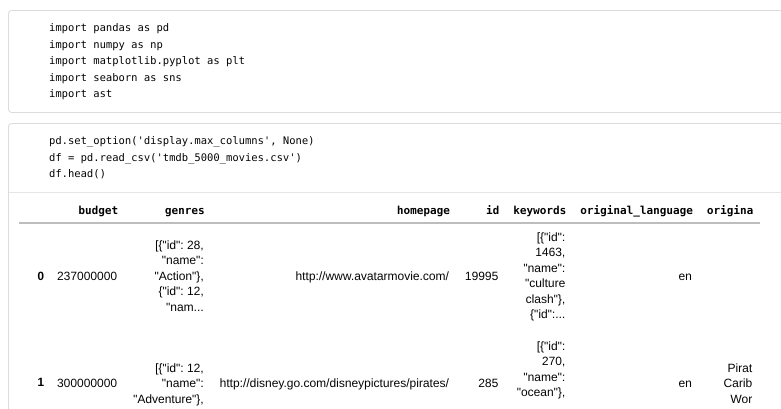 This screenshot has width=781, height=409. What do you see at coordinates (488, 383) in the screenshot?
I see `table-cell-text: 285` at bounding box center [488, 383].